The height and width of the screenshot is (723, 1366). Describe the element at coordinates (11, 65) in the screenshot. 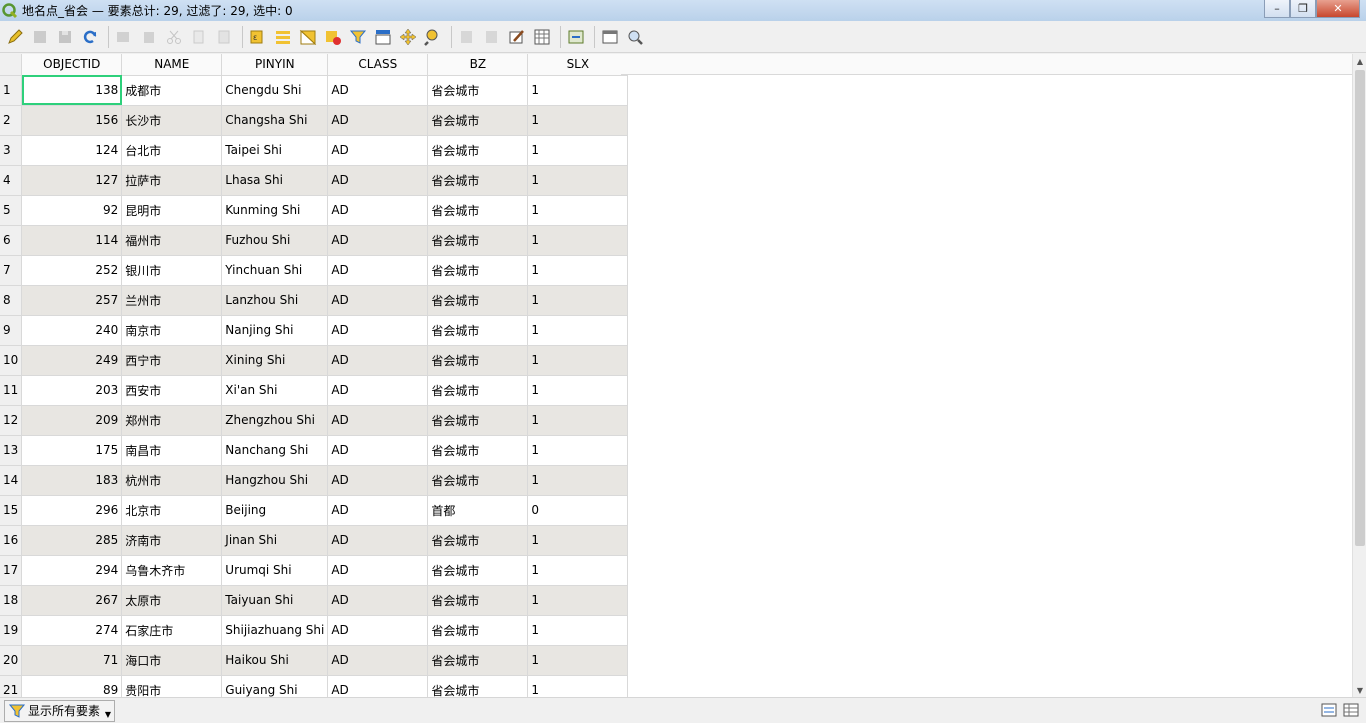

I see `corner-cell` at that location.